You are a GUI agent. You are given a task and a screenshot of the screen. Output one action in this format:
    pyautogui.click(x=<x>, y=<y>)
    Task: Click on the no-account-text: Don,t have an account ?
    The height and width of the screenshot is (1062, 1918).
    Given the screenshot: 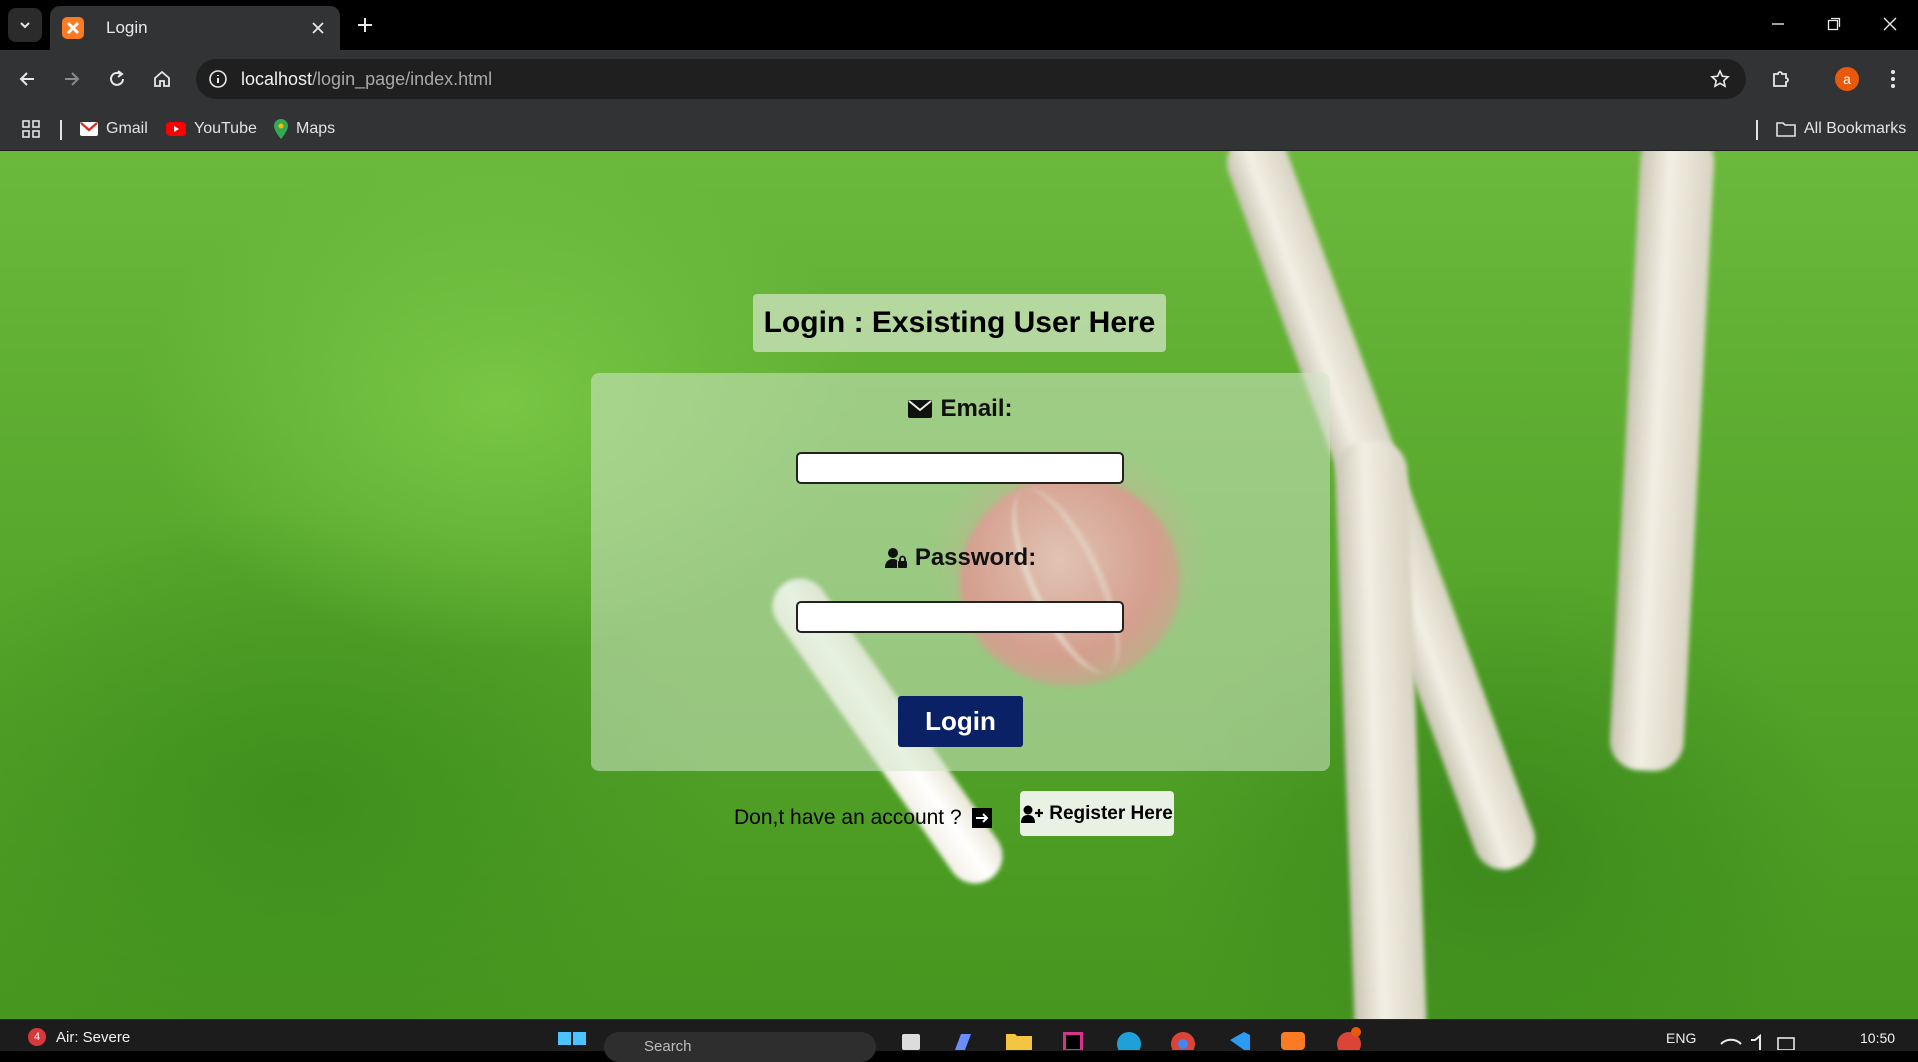 What is the action you would take?
    pyautogui.click(x=848, y=817)
    